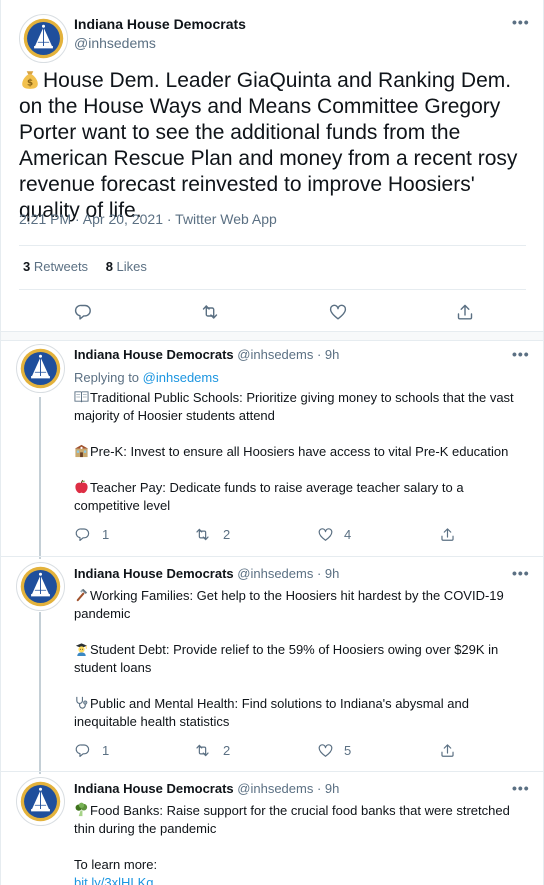 The width and height of the screenshot is (544, 885). What do you see at coordinates (82, 702) in the screenshot?
I see `stethoscope-emoji-icon` at bounding box center [82, 702].